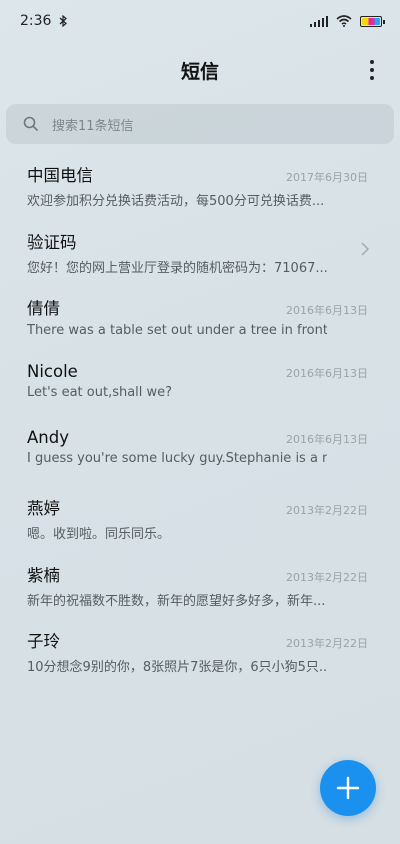 The image size is (400, 844). I want to click on battery-fill, so click(371, 21).